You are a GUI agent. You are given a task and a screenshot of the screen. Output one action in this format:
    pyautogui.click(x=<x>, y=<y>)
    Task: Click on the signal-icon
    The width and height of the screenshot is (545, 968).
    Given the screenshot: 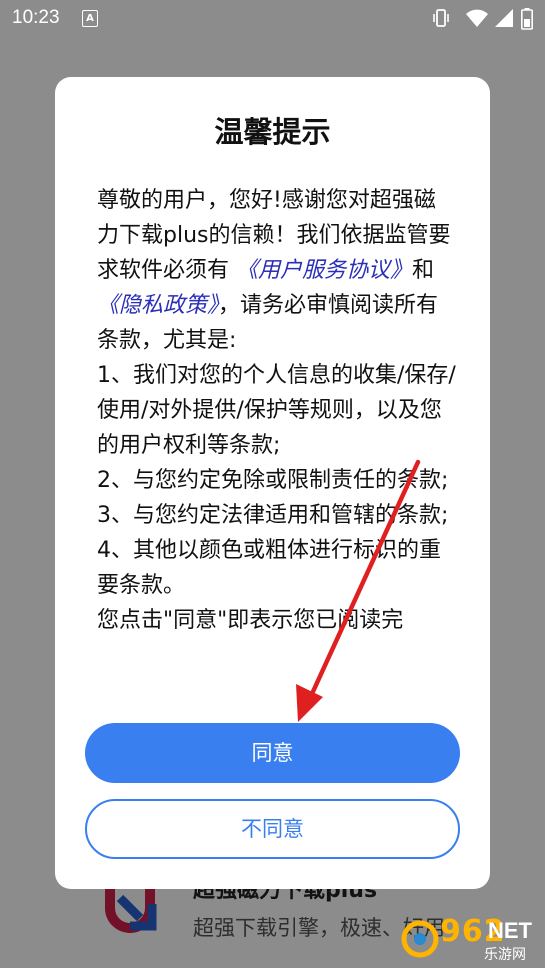 What is the action you would take?
    pyautogui.click(x=504, y=18)
    